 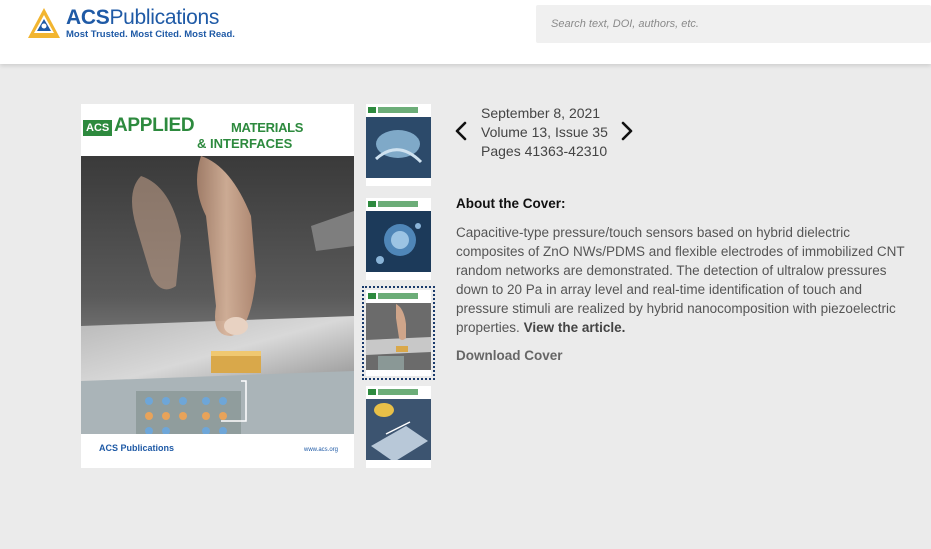 I want to click on issue-volume: Volume 13, Issue 35, so click(x=544, y=132).